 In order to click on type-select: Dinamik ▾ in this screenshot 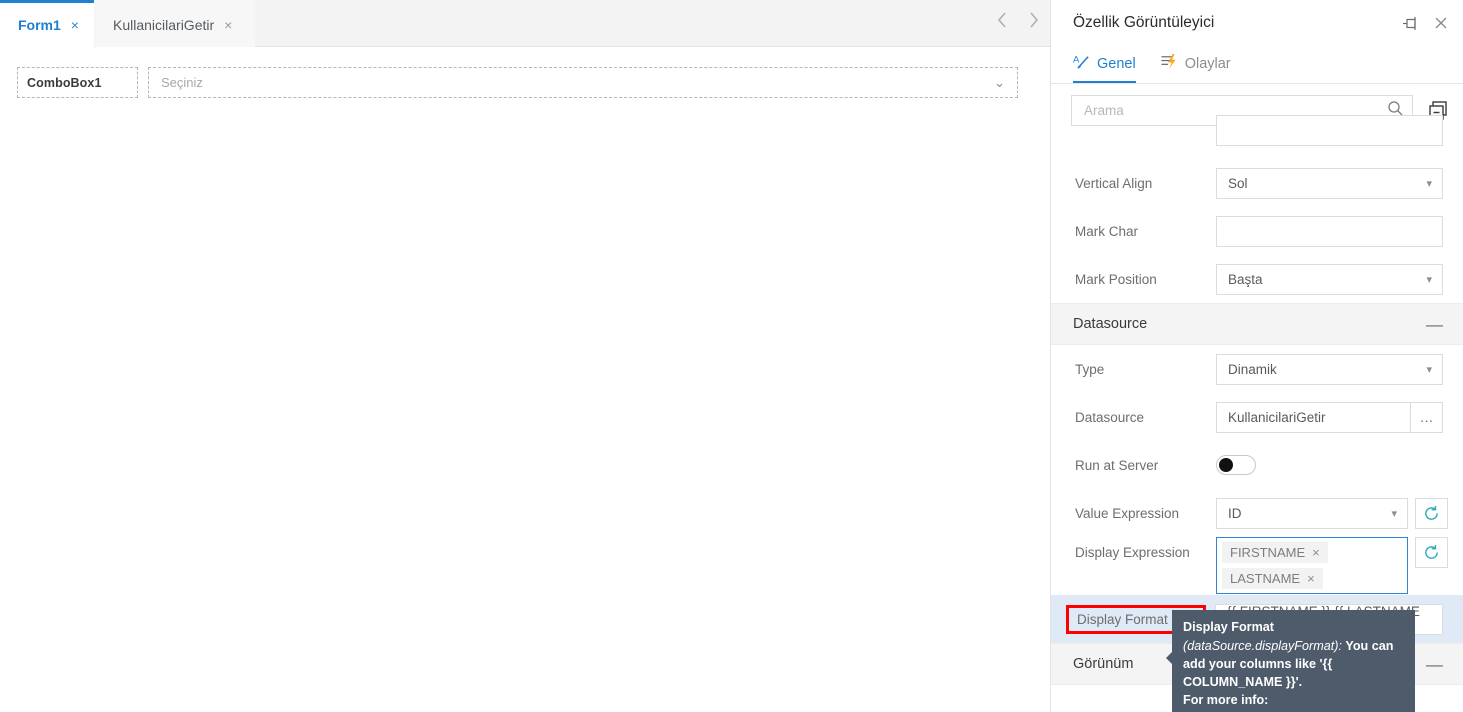, I will do `click(1329, 369)`.